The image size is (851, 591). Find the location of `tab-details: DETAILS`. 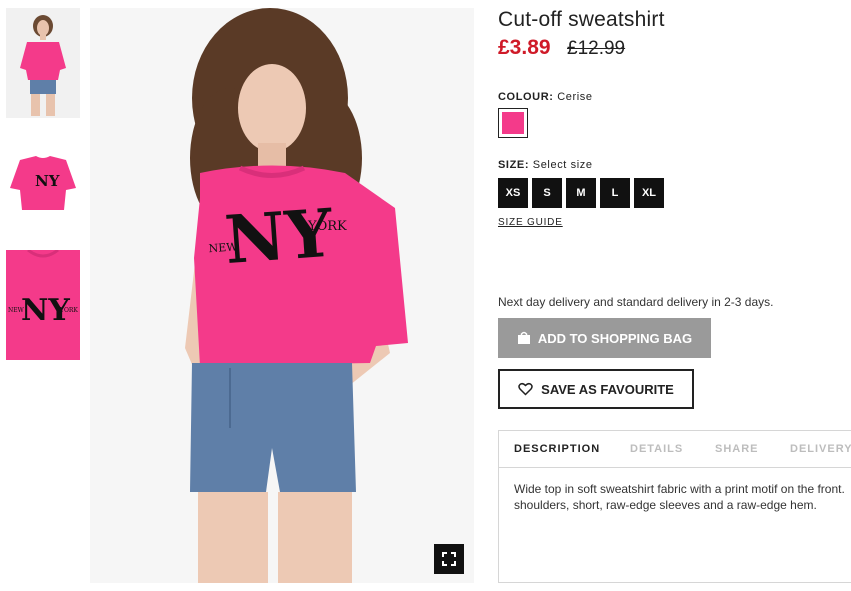

tab-details: DETAILS is located at coordinates (656, 449).